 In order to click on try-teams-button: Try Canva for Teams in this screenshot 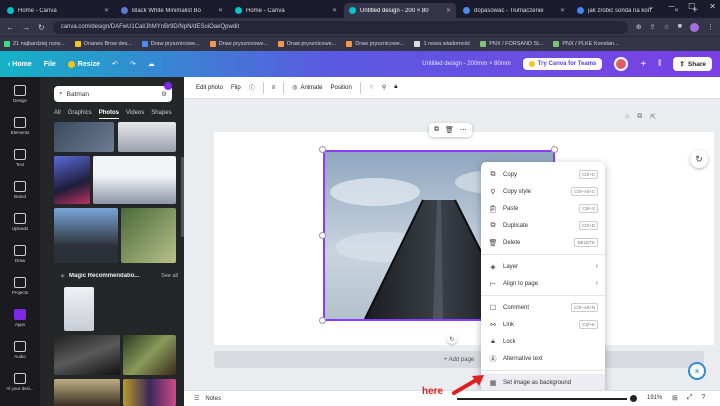, I will do `click(562, 64)`.